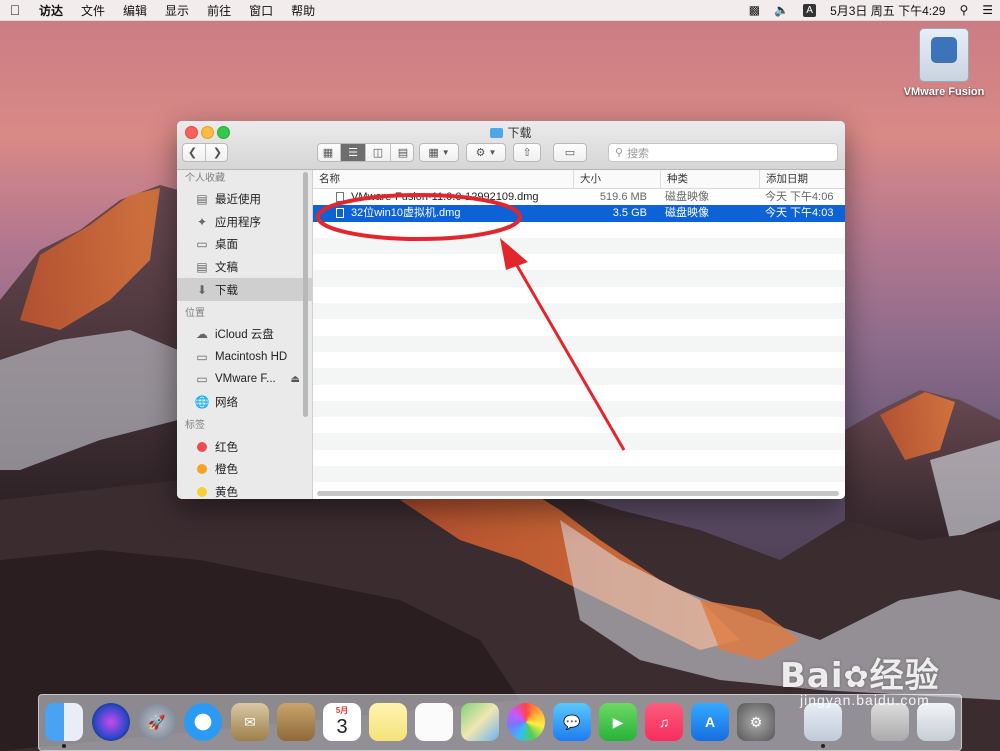  I want to click on menu-window: 窗口, so click(261, 10).